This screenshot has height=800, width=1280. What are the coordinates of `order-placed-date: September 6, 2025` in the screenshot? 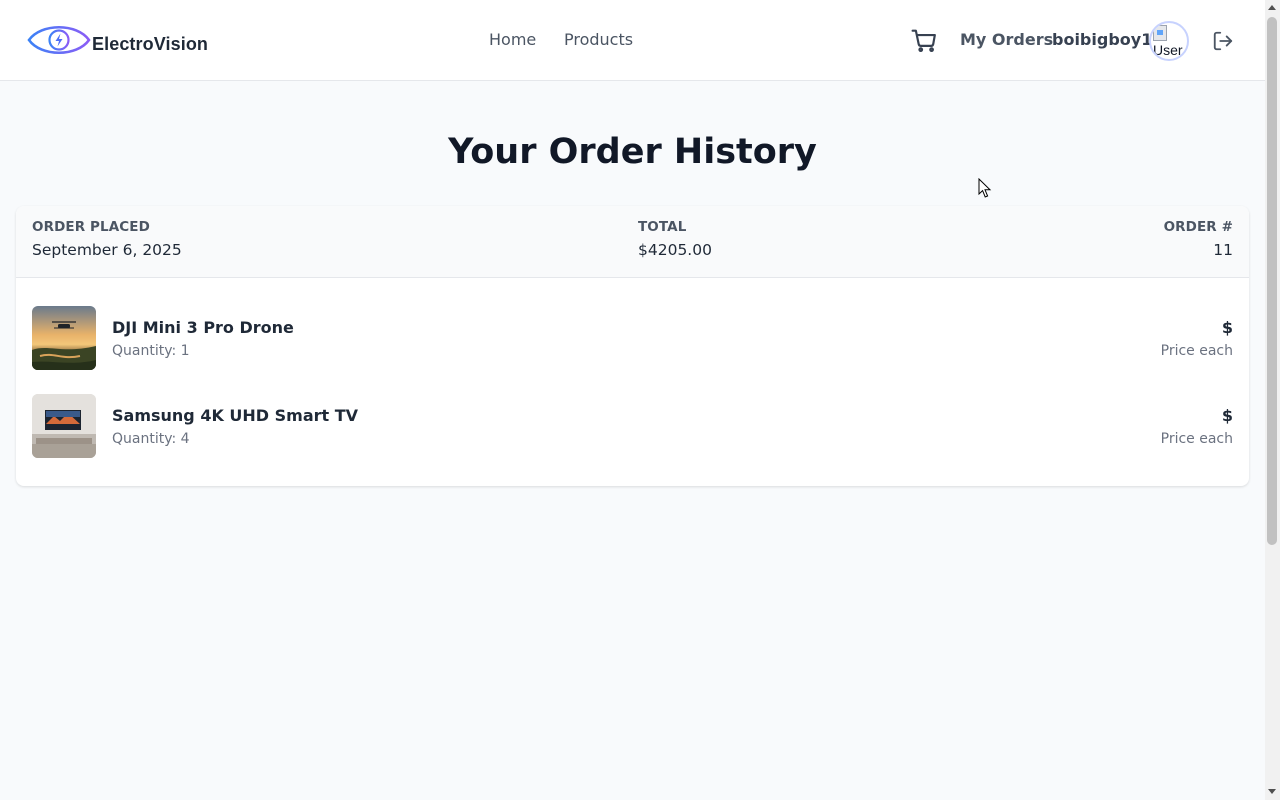 It's located at (107, 250).